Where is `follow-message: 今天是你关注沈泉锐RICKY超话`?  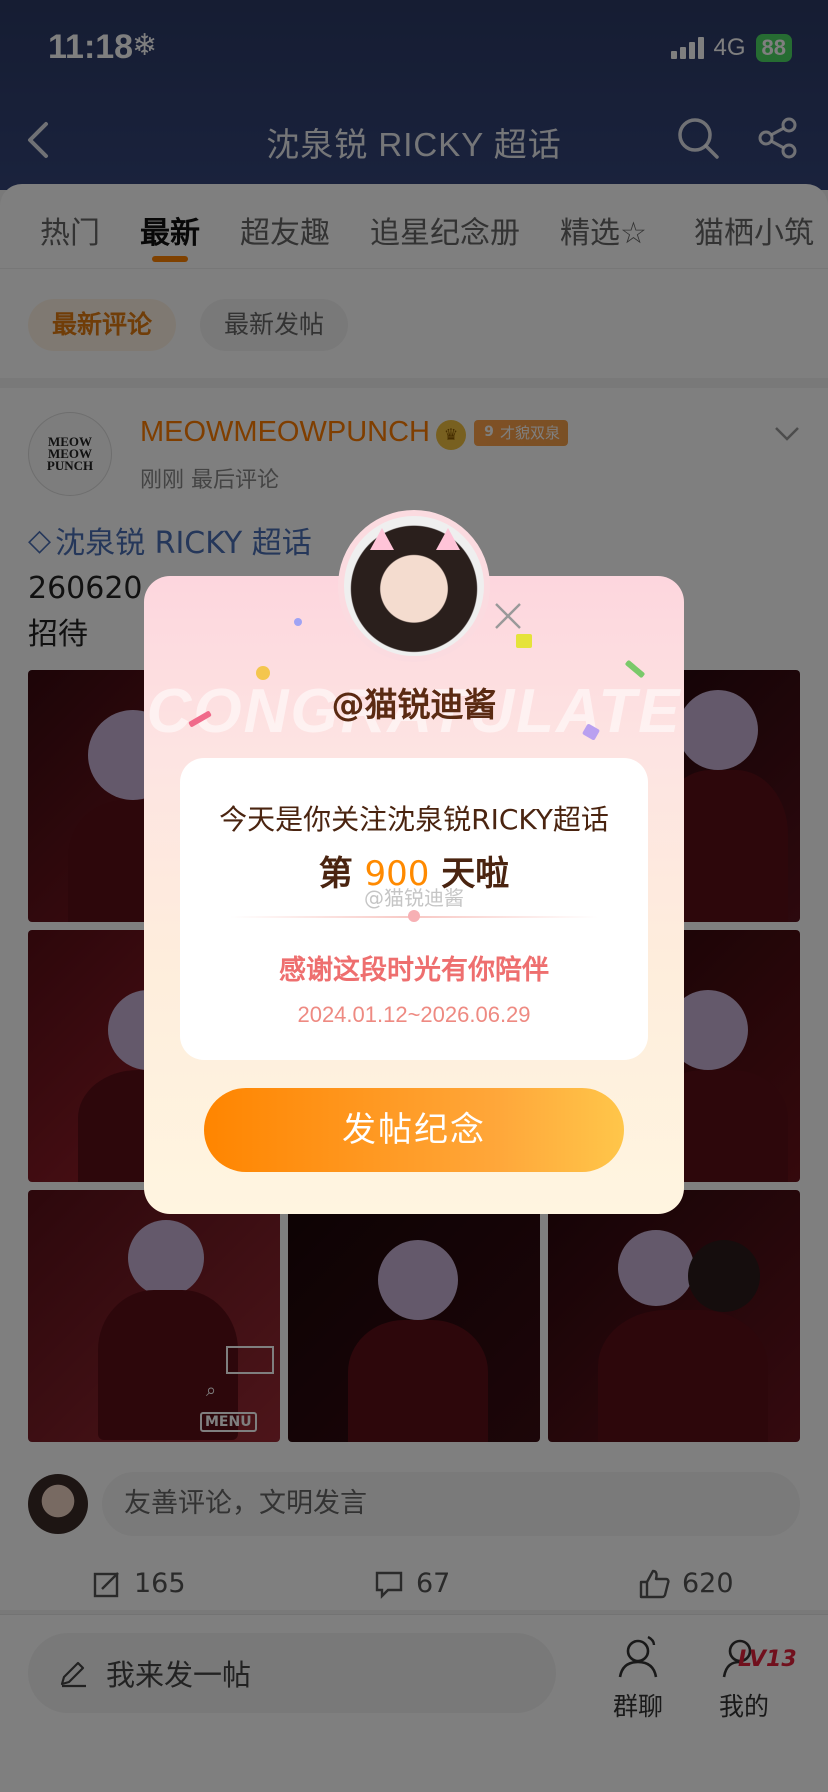
follow-message: 今天是你关注沈泉锐RICKY超话 is located at coordinates (414, 819).